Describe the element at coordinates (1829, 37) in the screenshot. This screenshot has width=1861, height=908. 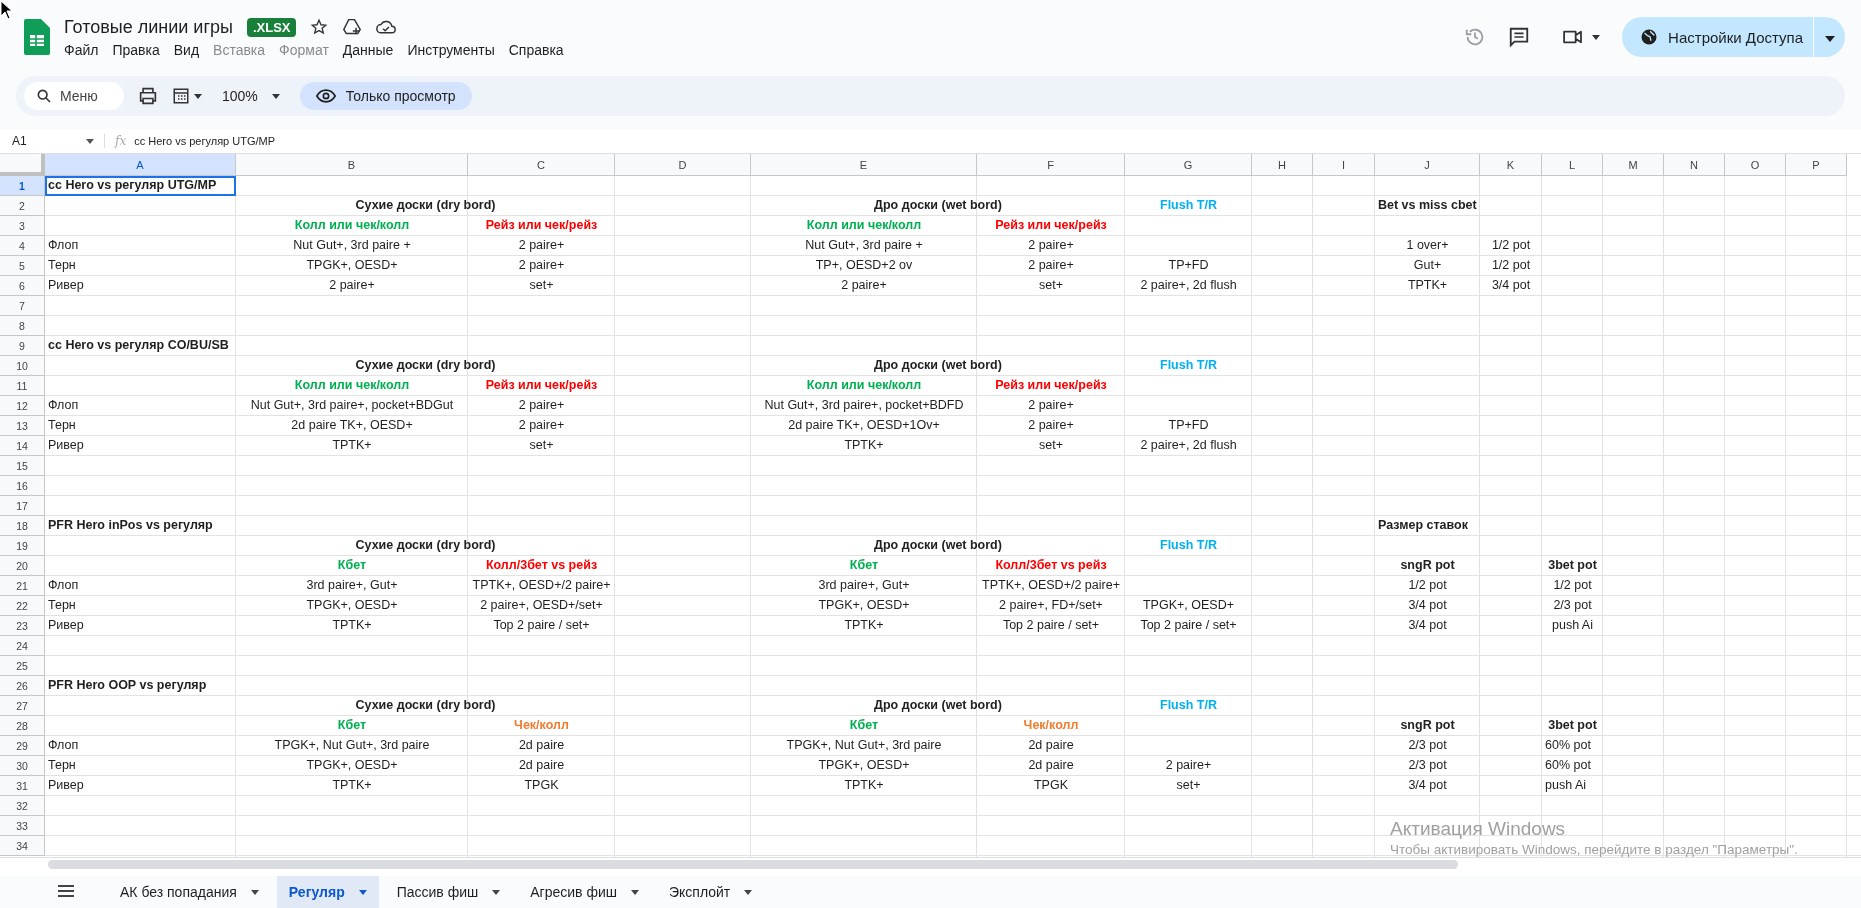
I see `share-options-button` at that location.